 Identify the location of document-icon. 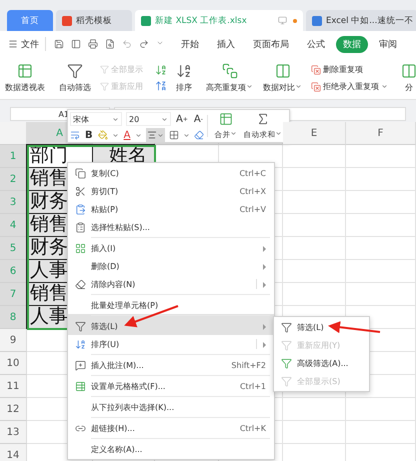
(317, 21).